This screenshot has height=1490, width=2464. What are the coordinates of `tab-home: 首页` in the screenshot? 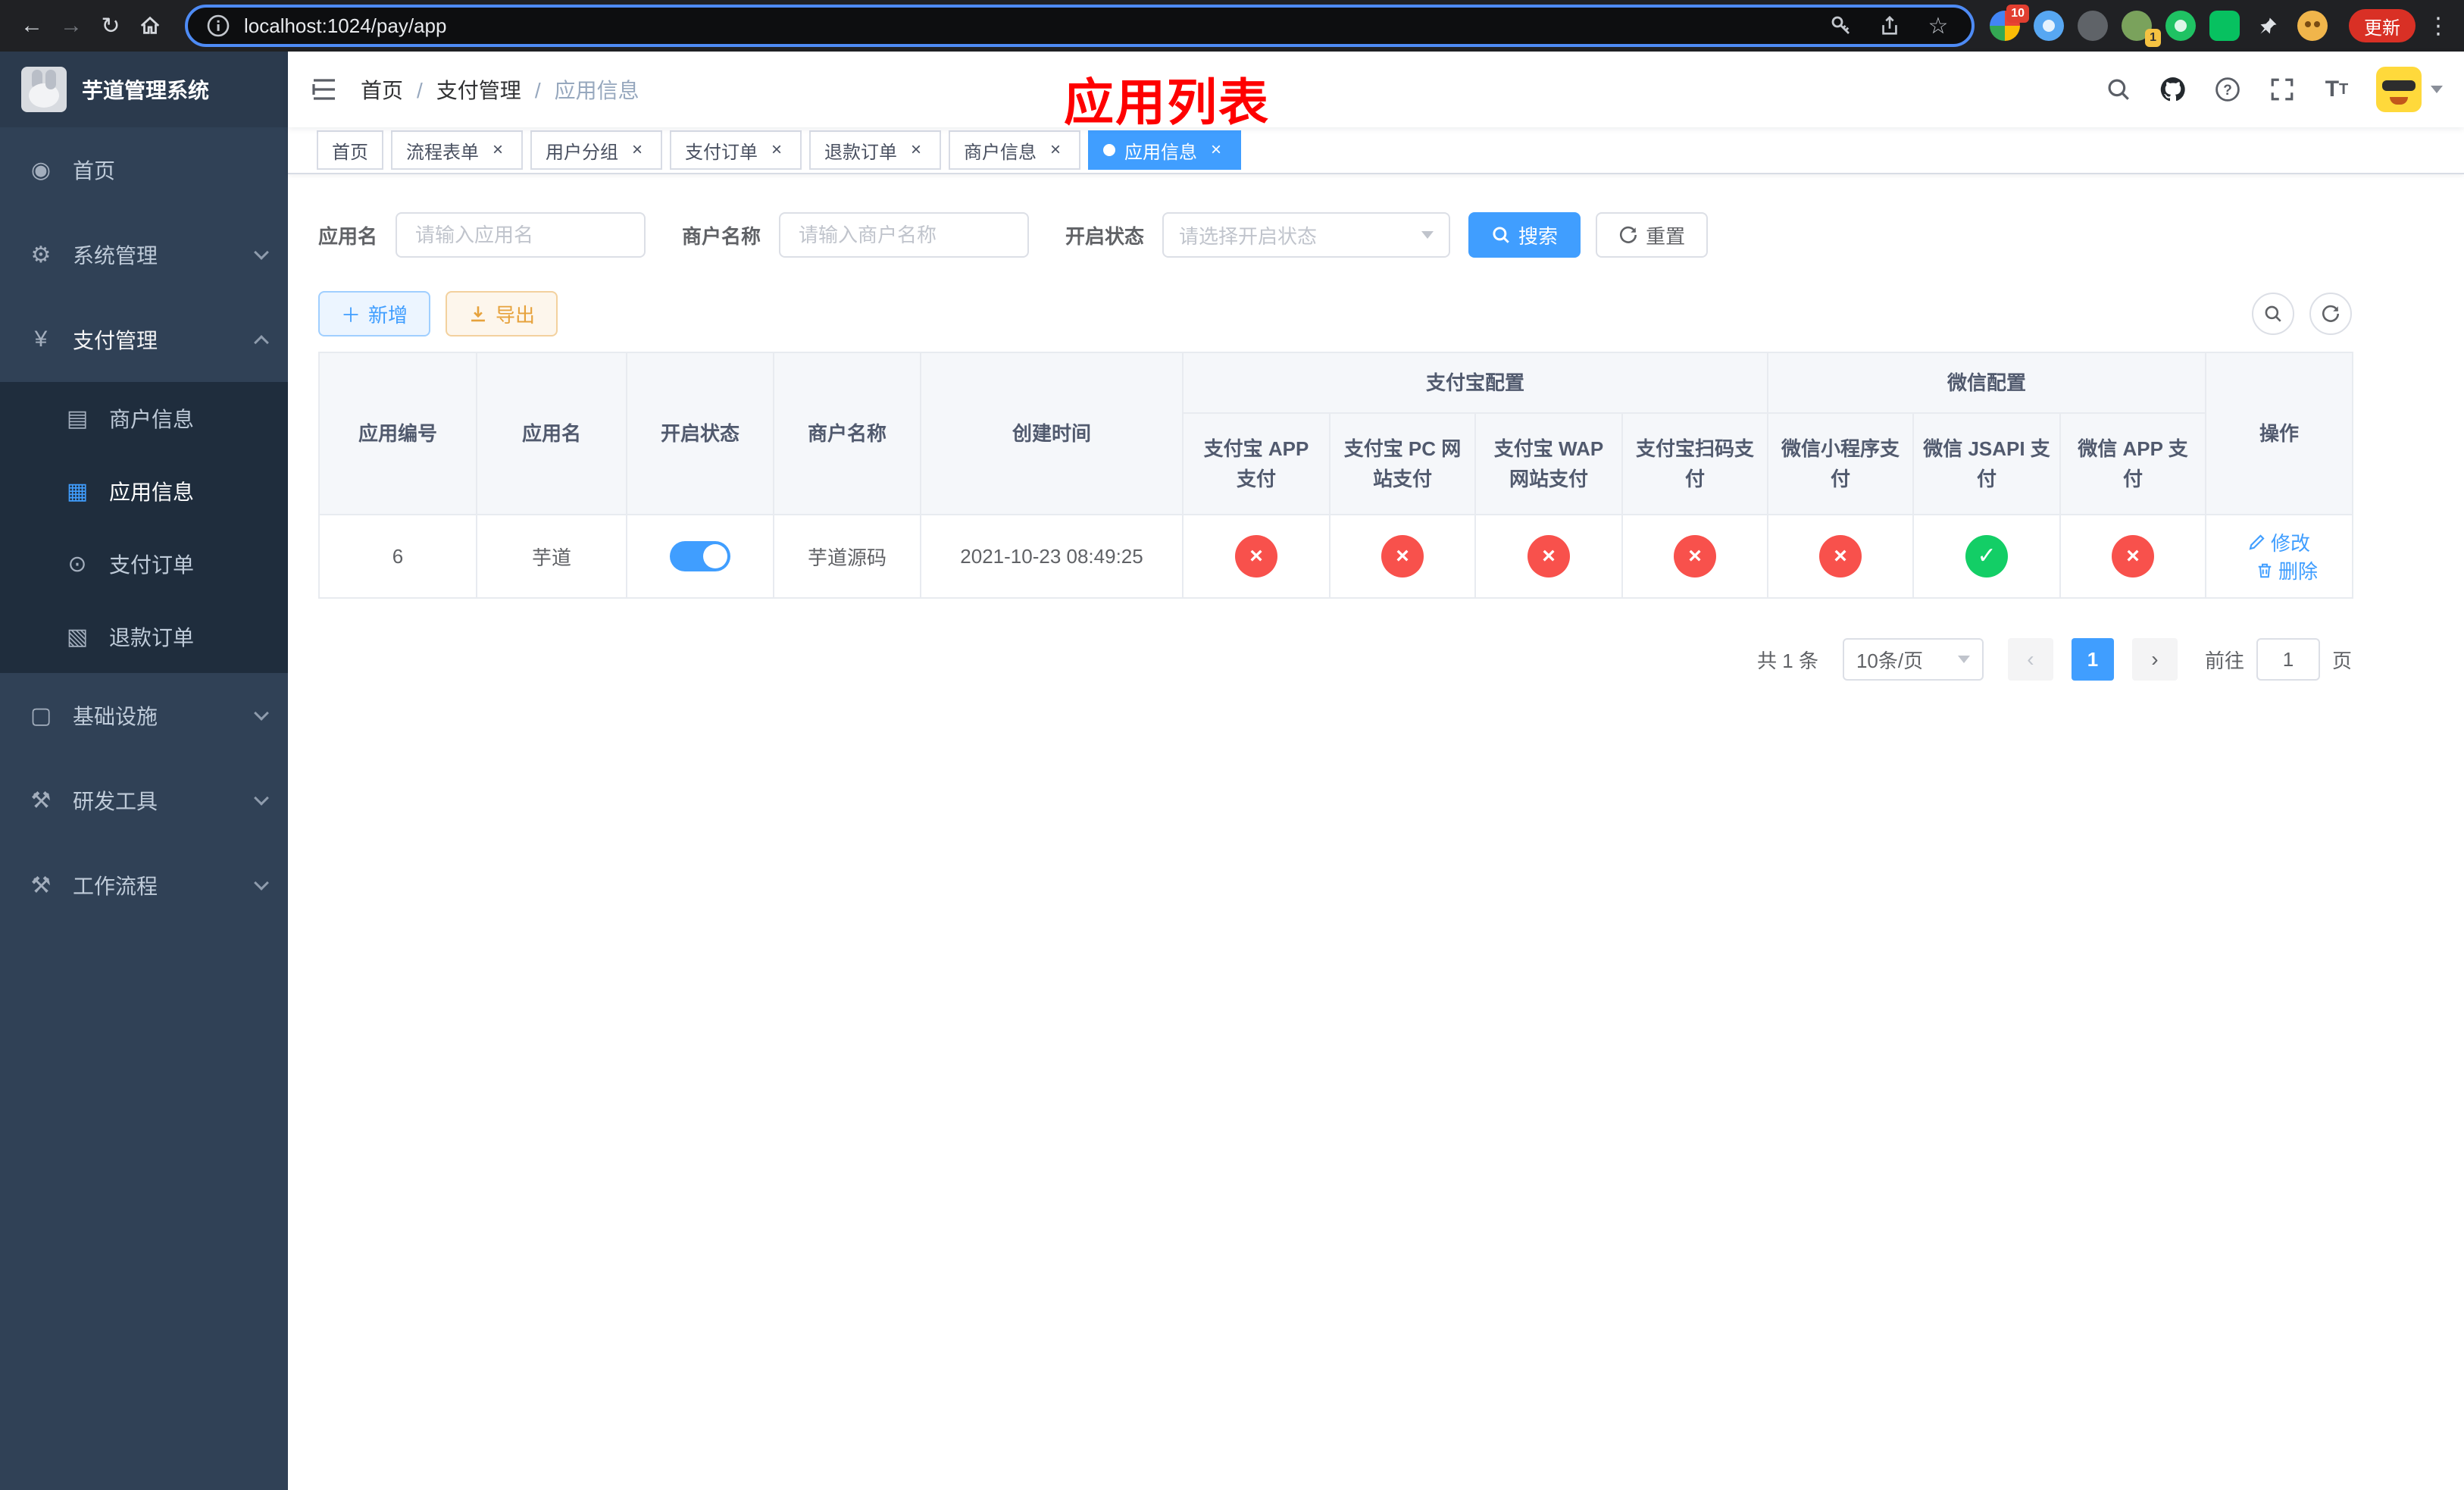 It's located at (350, 150).